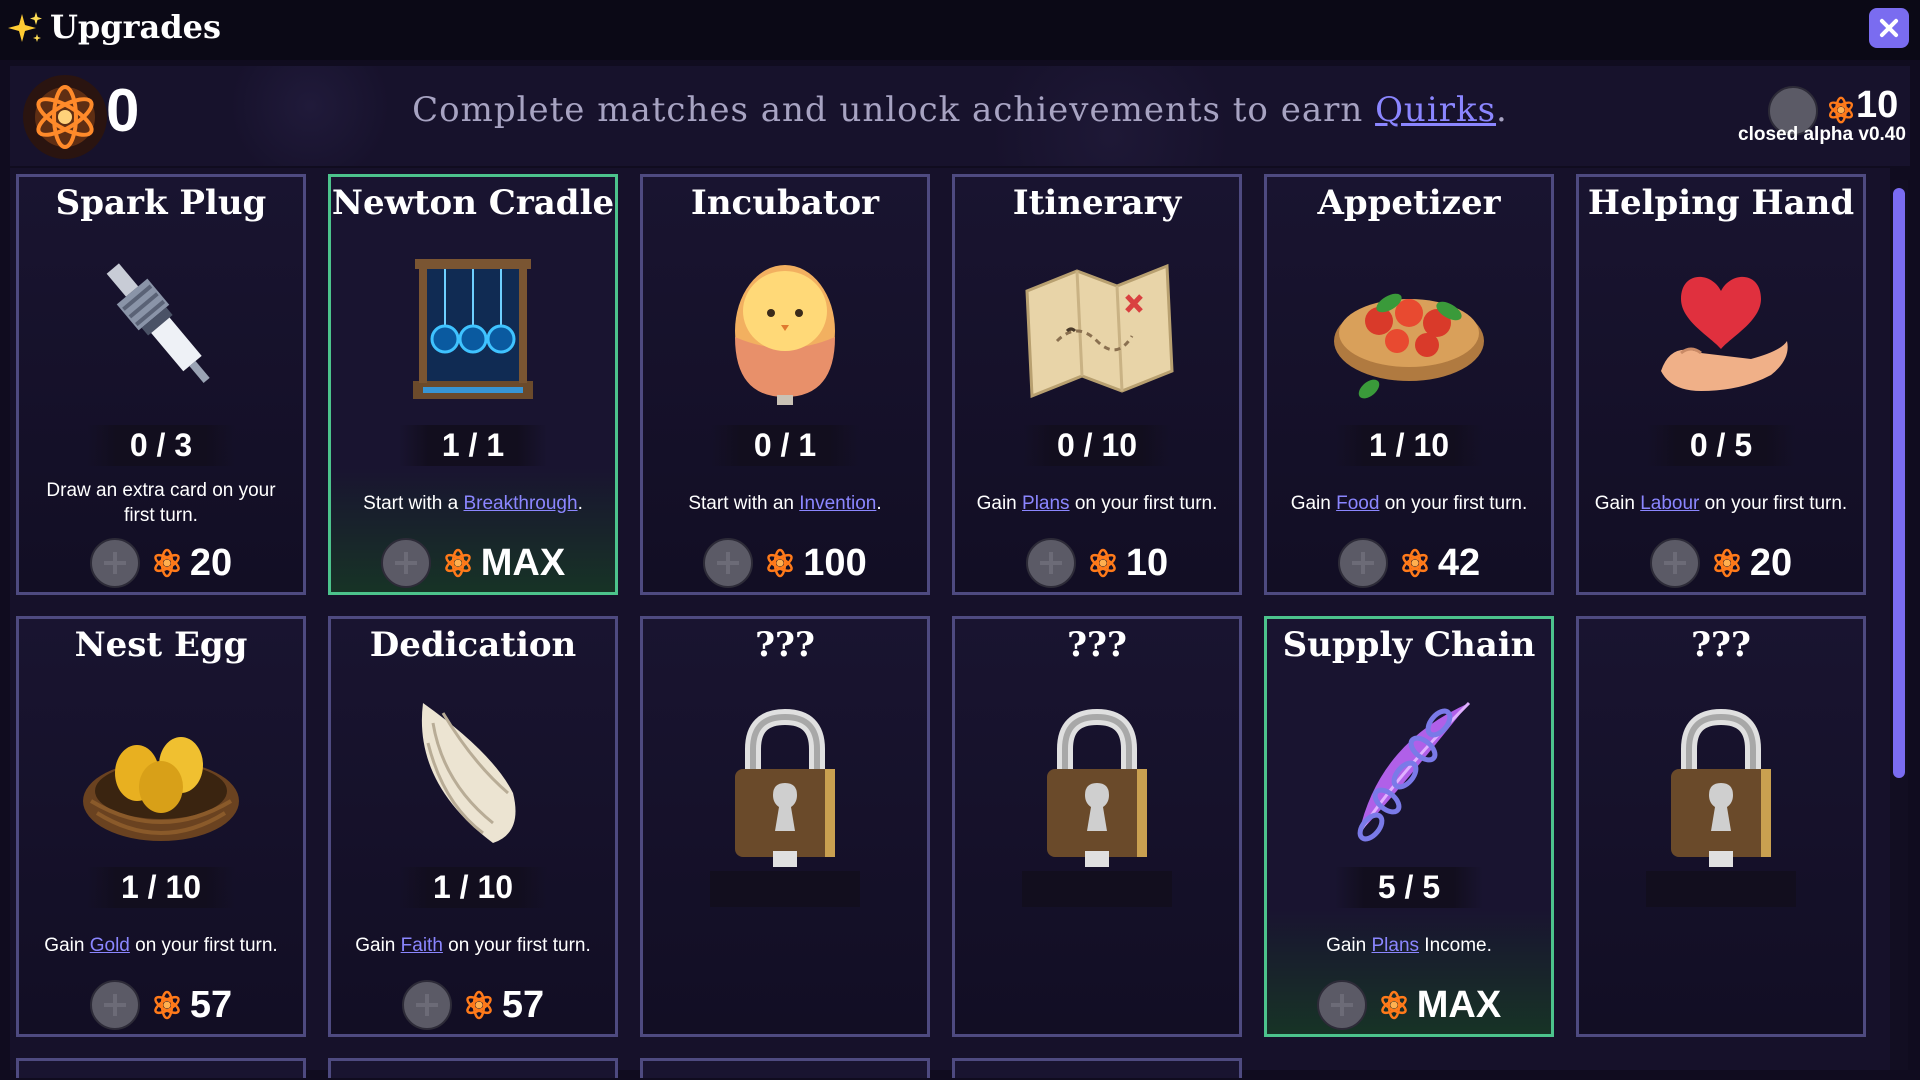 The image size is (1920, 1080). I want to click on upgrade-description: Gain Faith on your first turn., so click(473, 945).